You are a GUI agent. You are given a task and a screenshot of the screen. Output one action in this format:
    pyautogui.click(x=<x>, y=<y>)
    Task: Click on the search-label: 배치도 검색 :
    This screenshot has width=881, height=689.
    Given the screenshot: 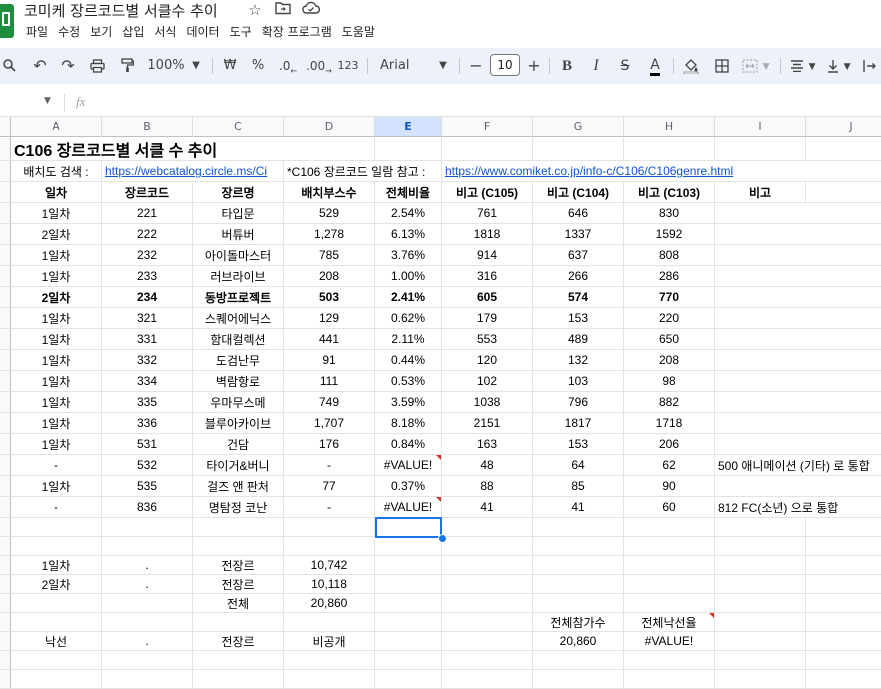 What is the action you would take?
    pyautogui.click(x=56, y=171)
    